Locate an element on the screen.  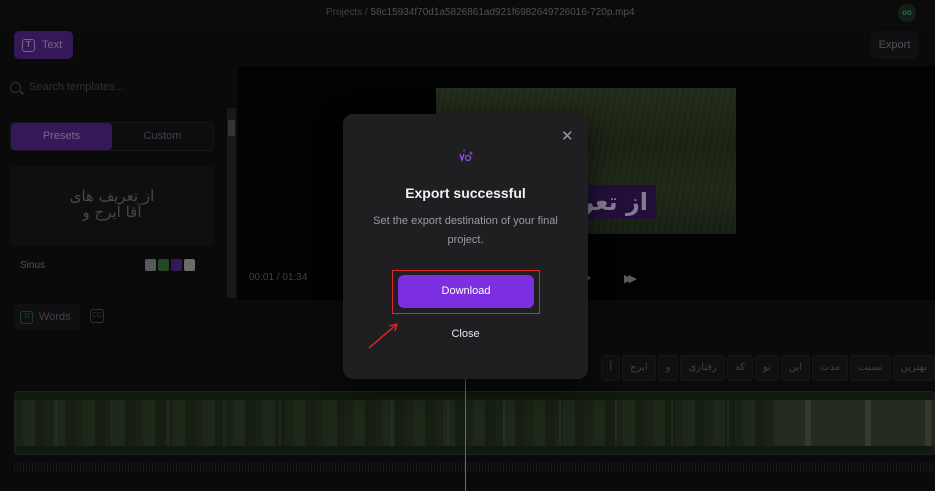
annotation-arrow-icon is located at coordinates (383, 336).